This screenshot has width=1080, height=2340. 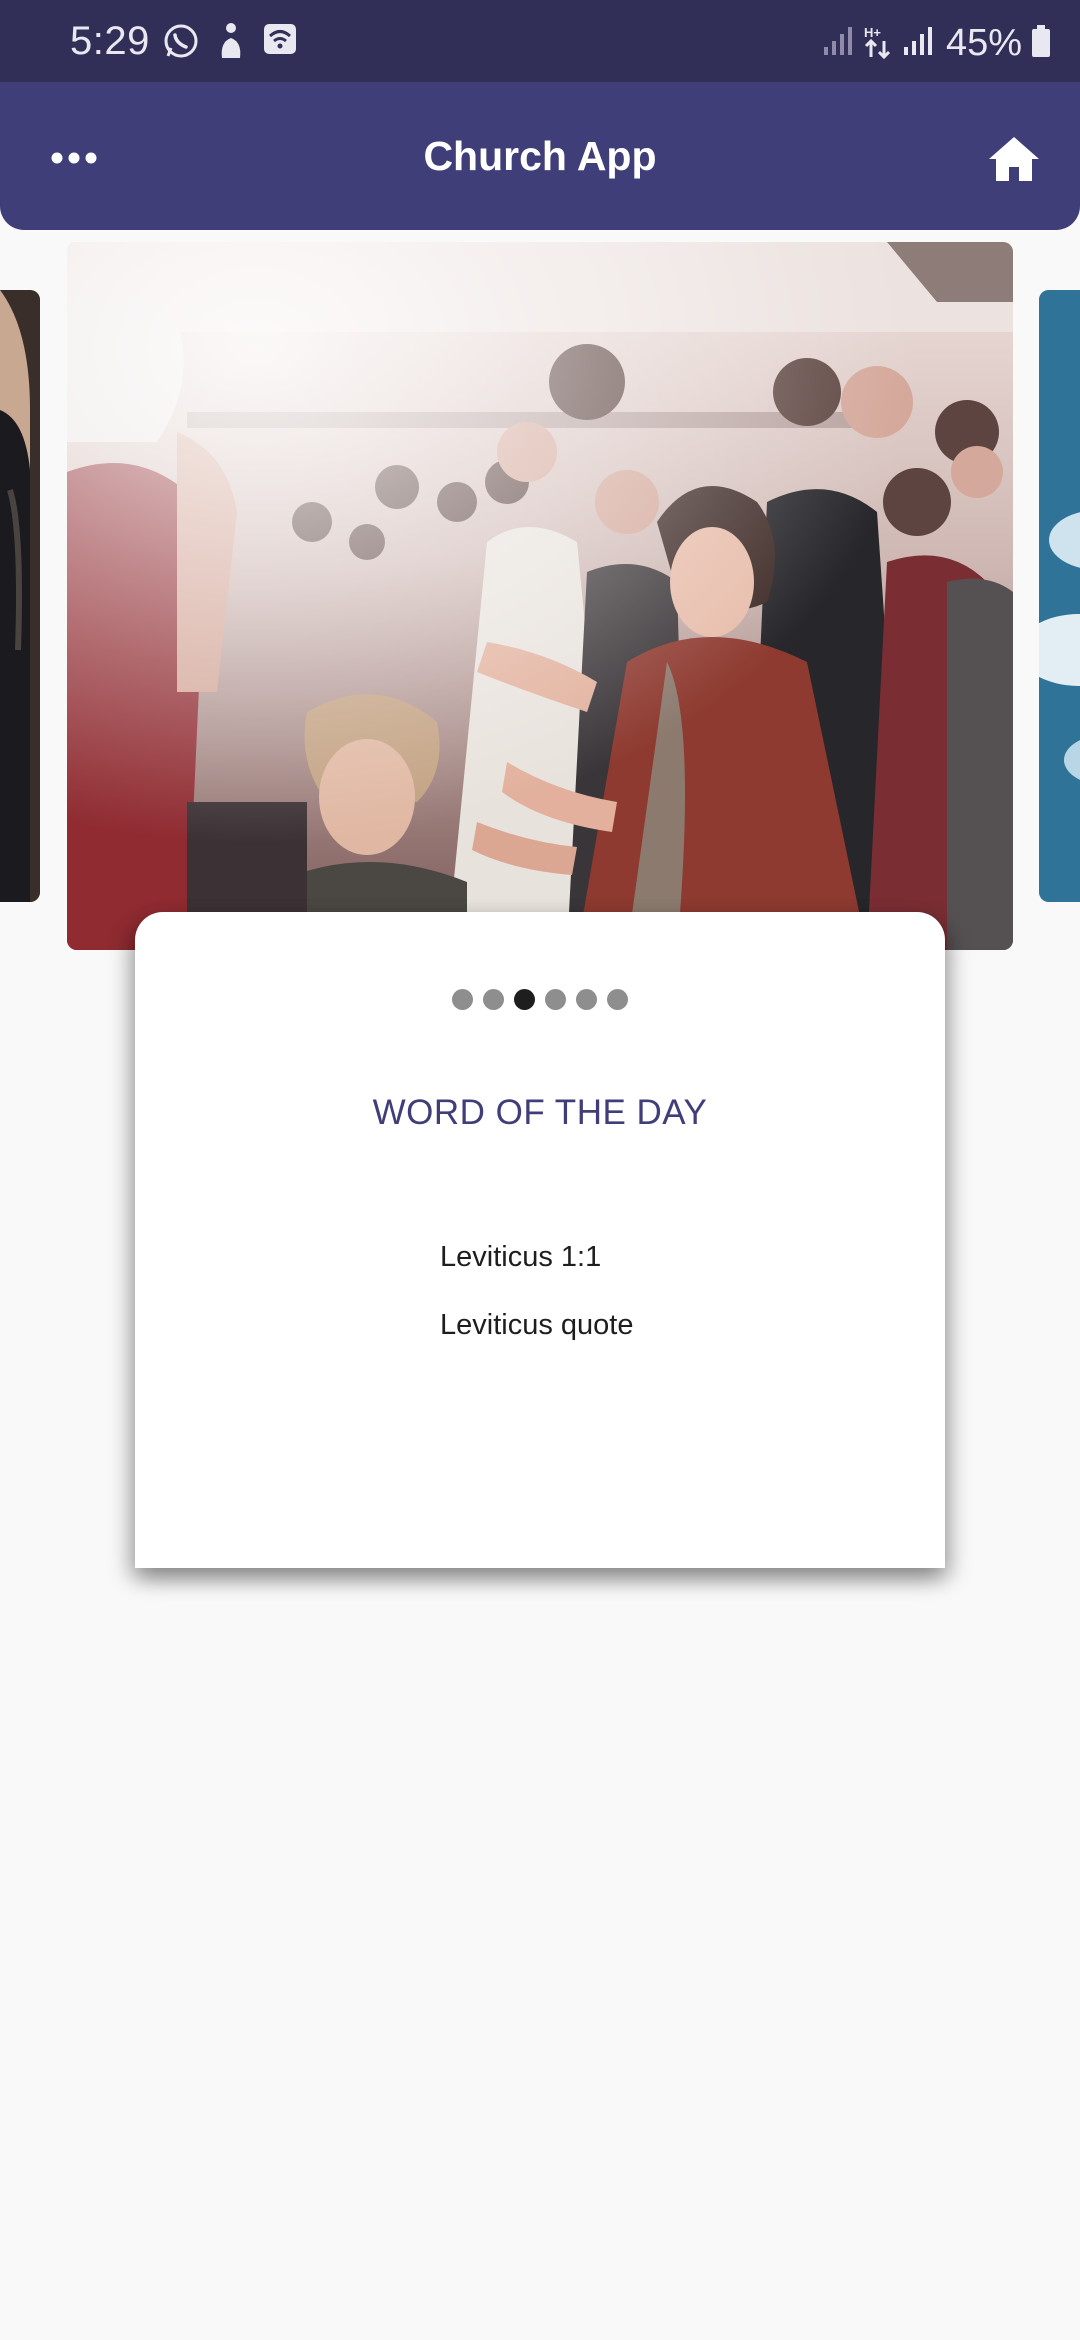 I want to click on status-time: 5:29, so click(x=110, y=41).